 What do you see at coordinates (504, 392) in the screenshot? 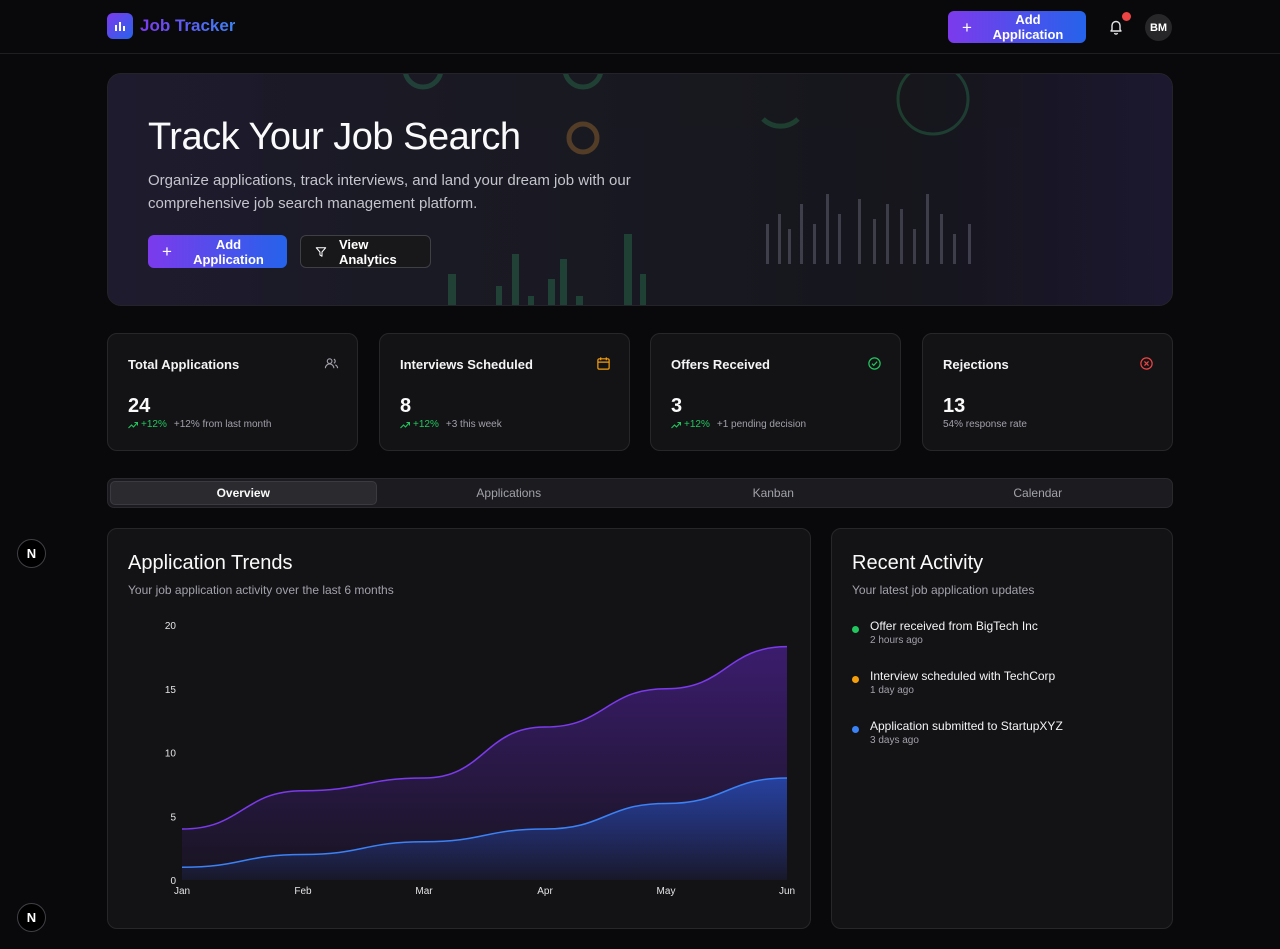
I see `stat-card-interviews-scheduled: Interviews Scheduled 8 +12% +3 this week` at bounding box center [504, 392].